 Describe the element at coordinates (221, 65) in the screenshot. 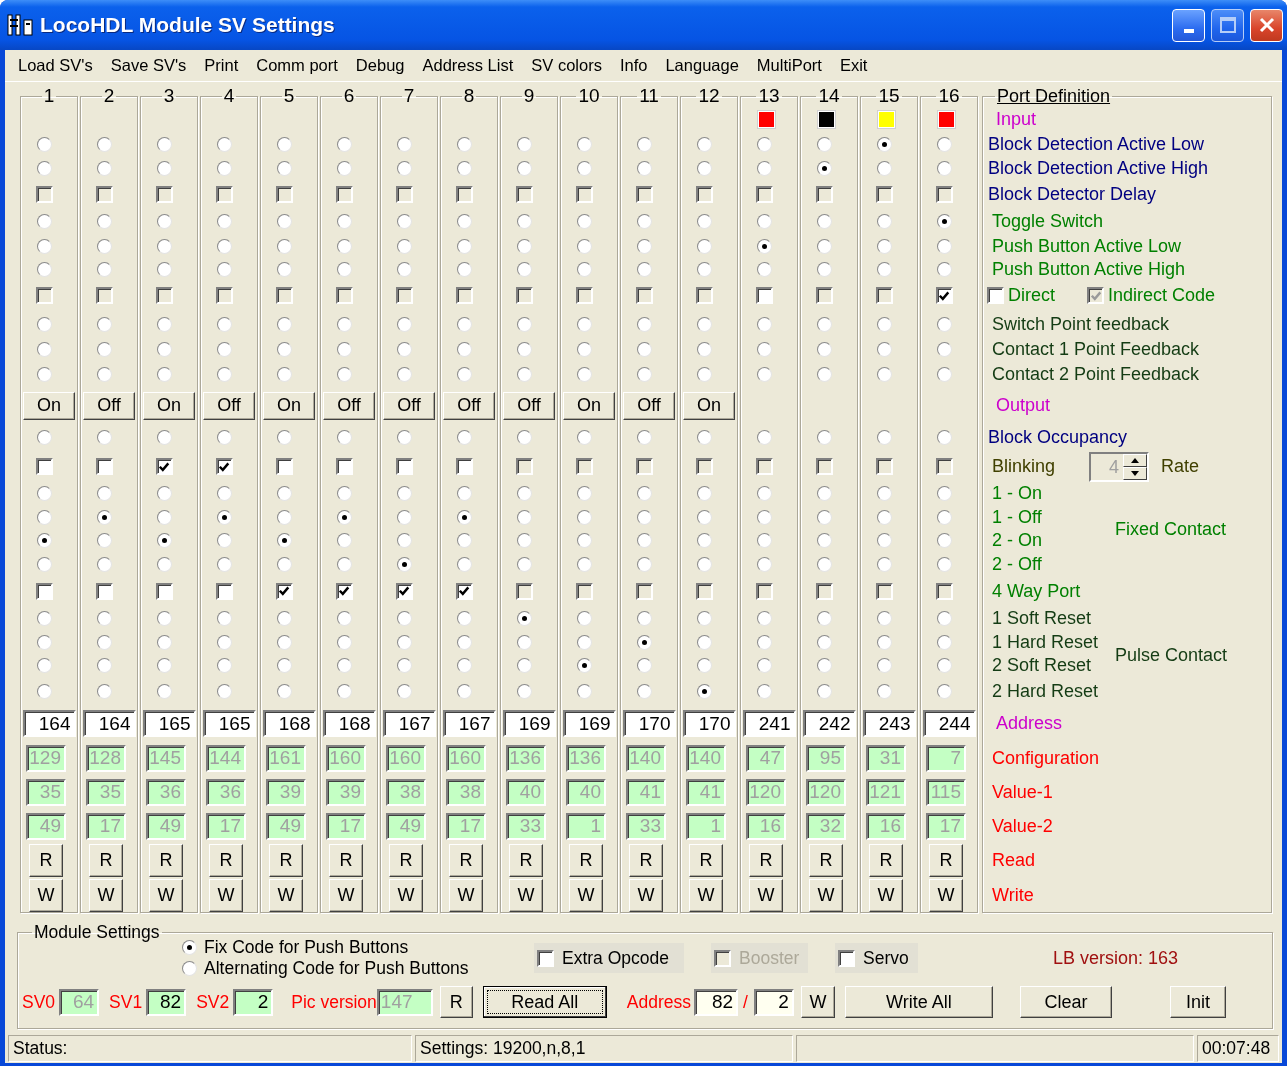

I see `menu-item: Print` at that location.